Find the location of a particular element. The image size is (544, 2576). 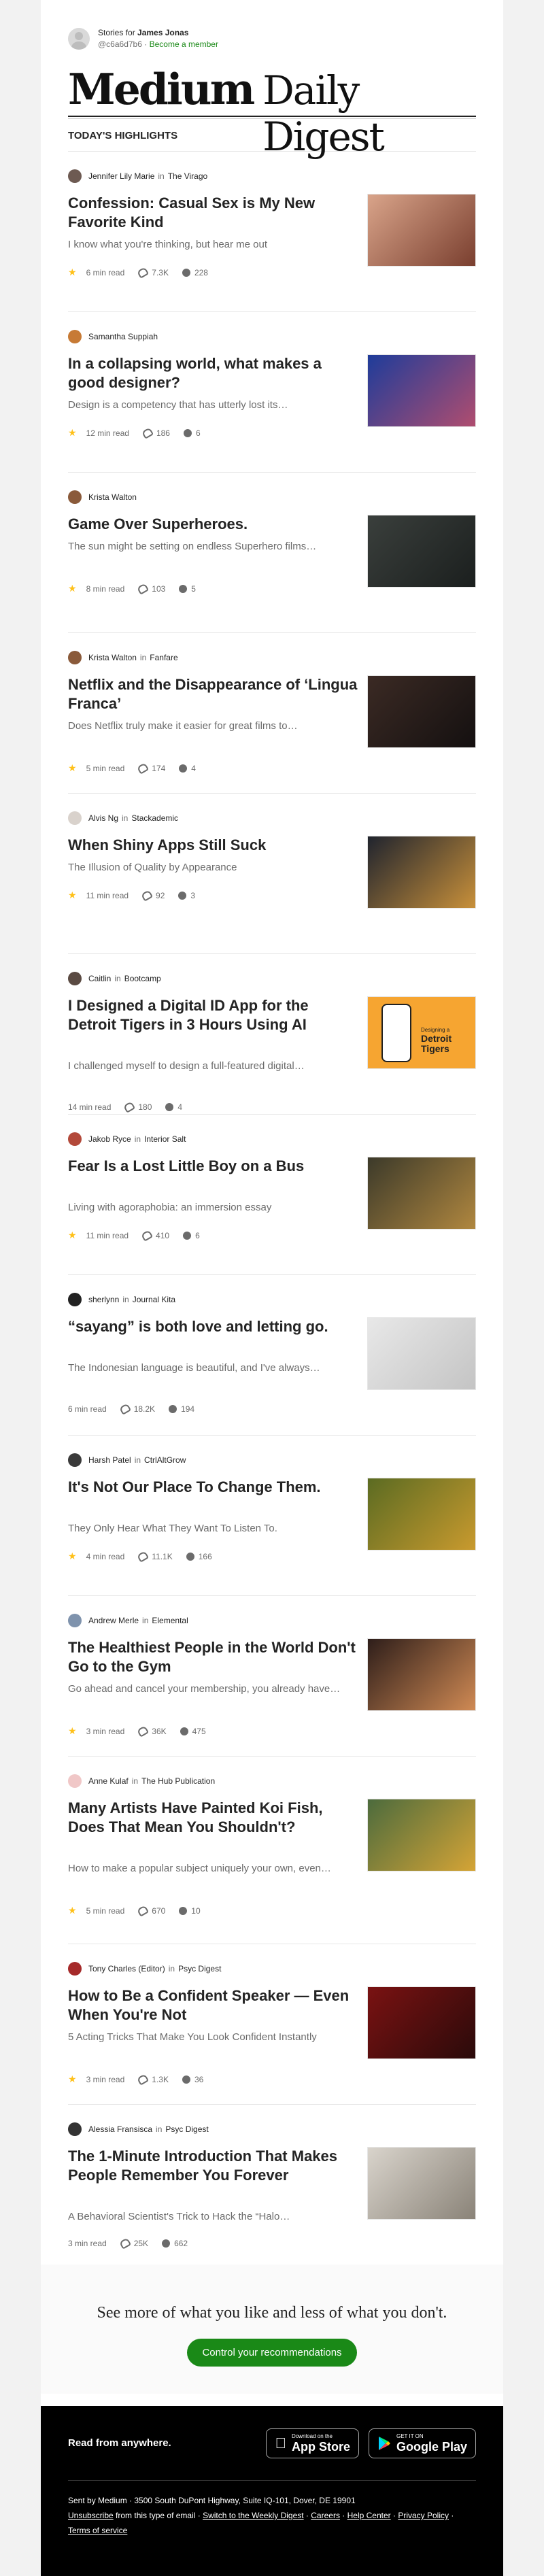

article-author: Samantha Suppiah is located at coordinates (117, 336).